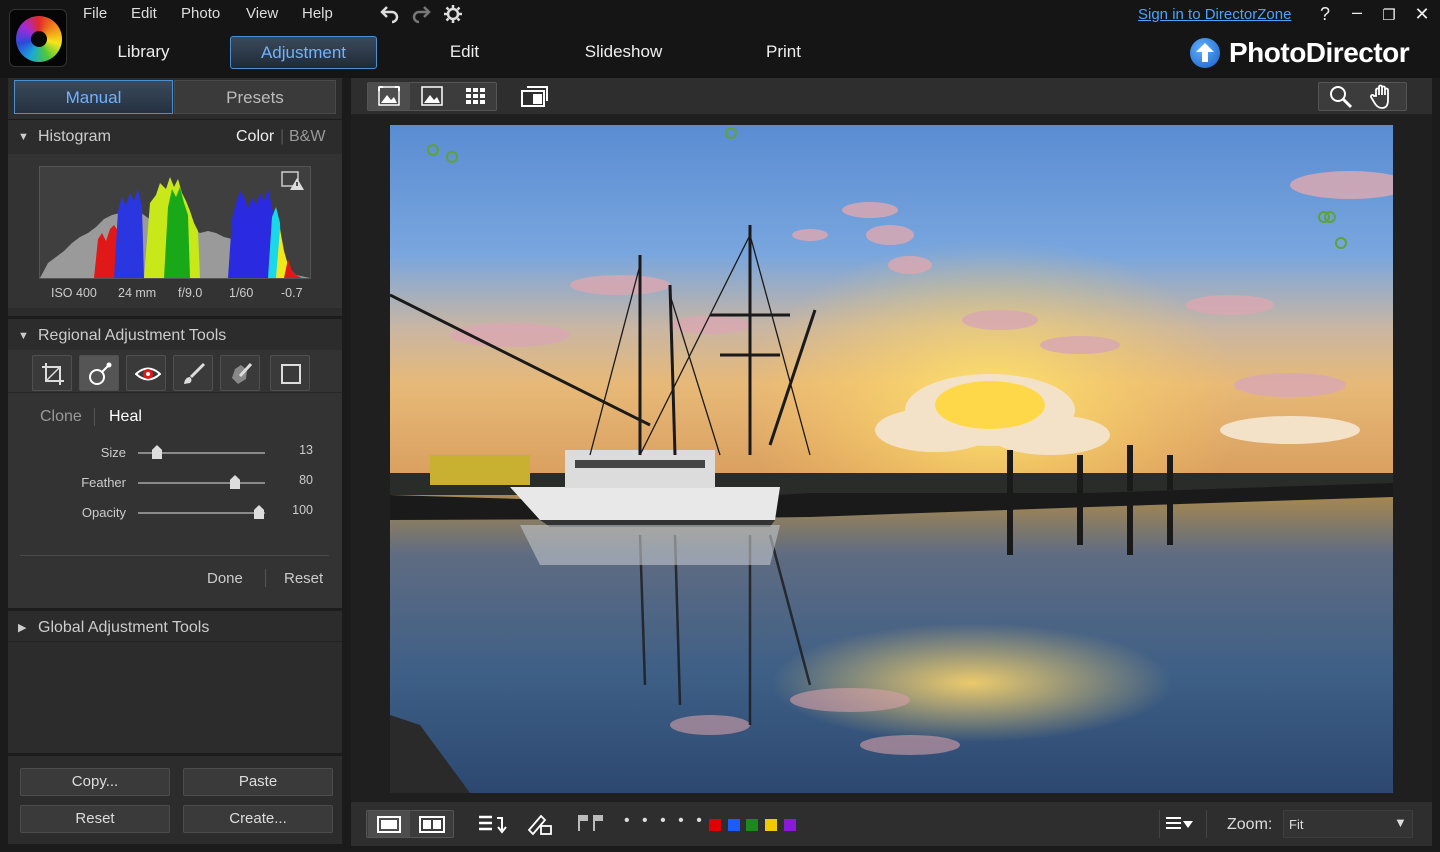  I want to click on zoom-select: Fit ▼, so click(1348, 824).